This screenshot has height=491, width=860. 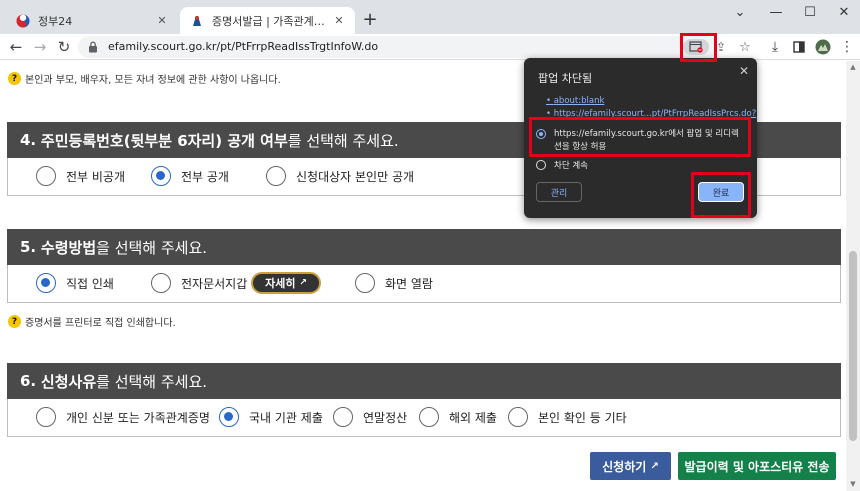 I want to click on help-note-mid: ? 증명서를 프린터로 직접 인쇄합니다., so click(x=92, y=321).